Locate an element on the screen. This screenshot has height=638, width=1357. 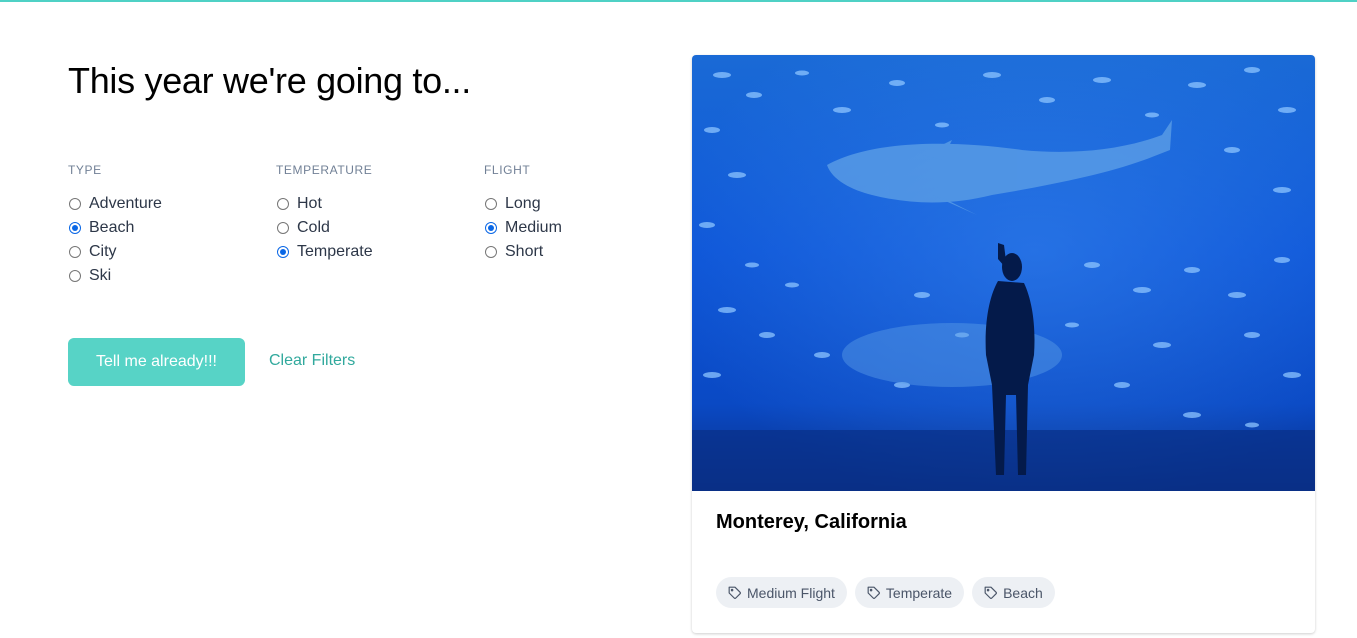
radio-label: Beach is located at coordinates (112, 227).